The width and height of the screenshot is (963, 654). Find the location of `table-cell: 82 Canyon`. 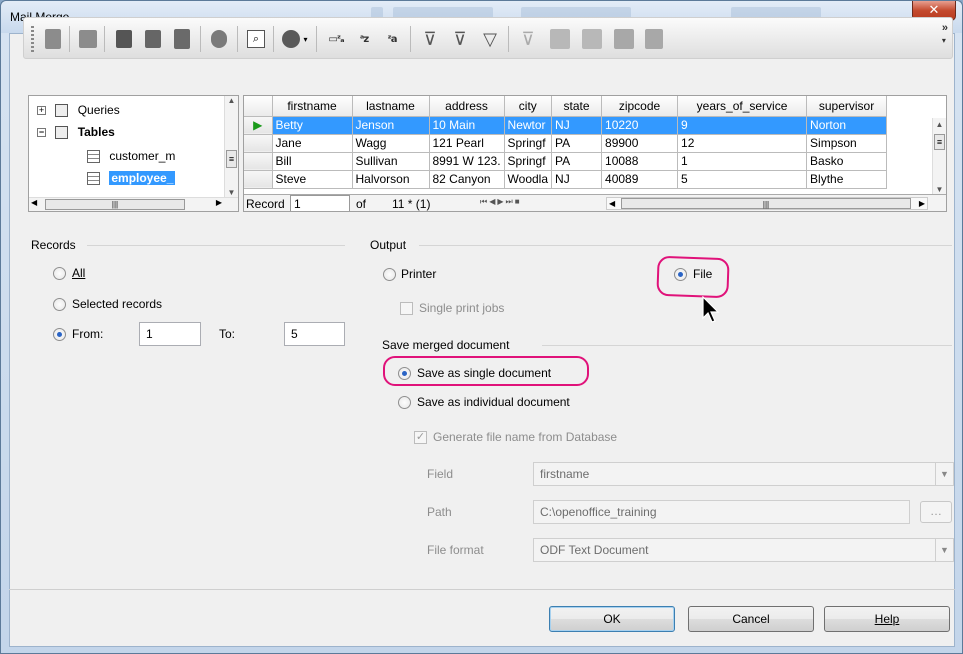

table-cell: 82 Canyon is located at coordinates (467, 179).